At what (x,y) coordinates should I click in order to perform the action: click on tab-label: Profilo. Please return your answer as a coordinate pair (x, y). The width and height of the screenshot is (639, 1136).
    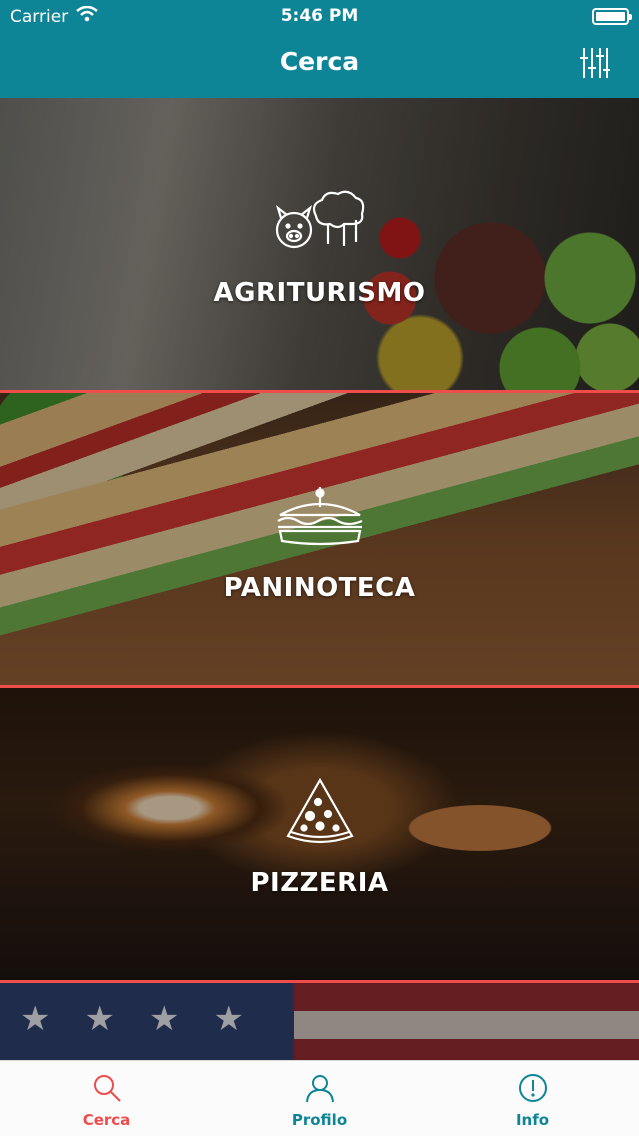
    Looking at the image, I should click on (319, 1120).